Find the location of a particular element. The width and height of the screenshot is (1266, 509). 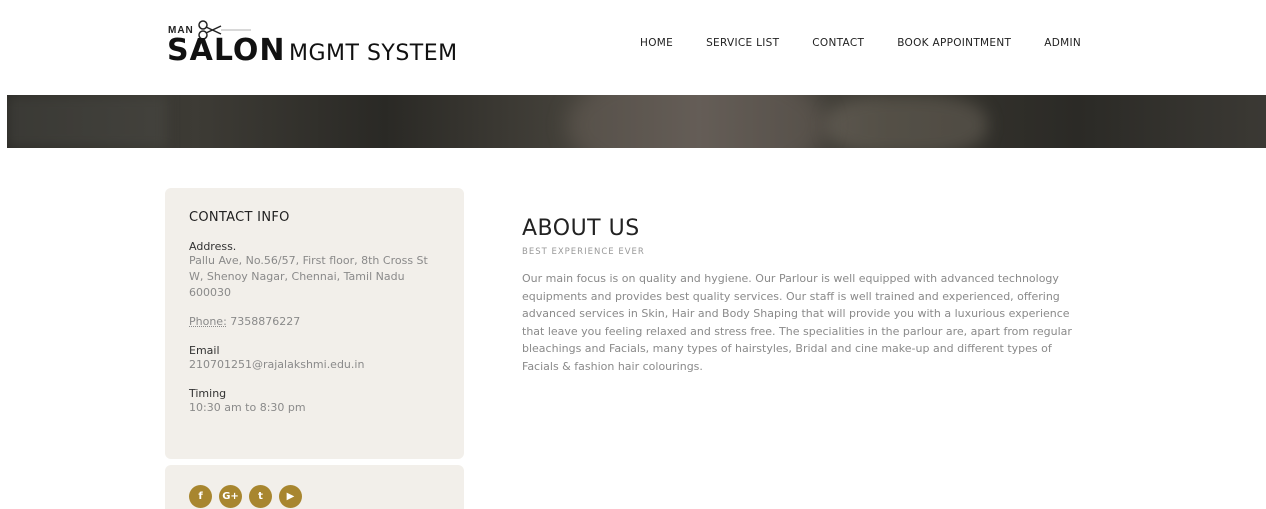

social-links: f G+ t ▶ is located at coordinates (245, 496).